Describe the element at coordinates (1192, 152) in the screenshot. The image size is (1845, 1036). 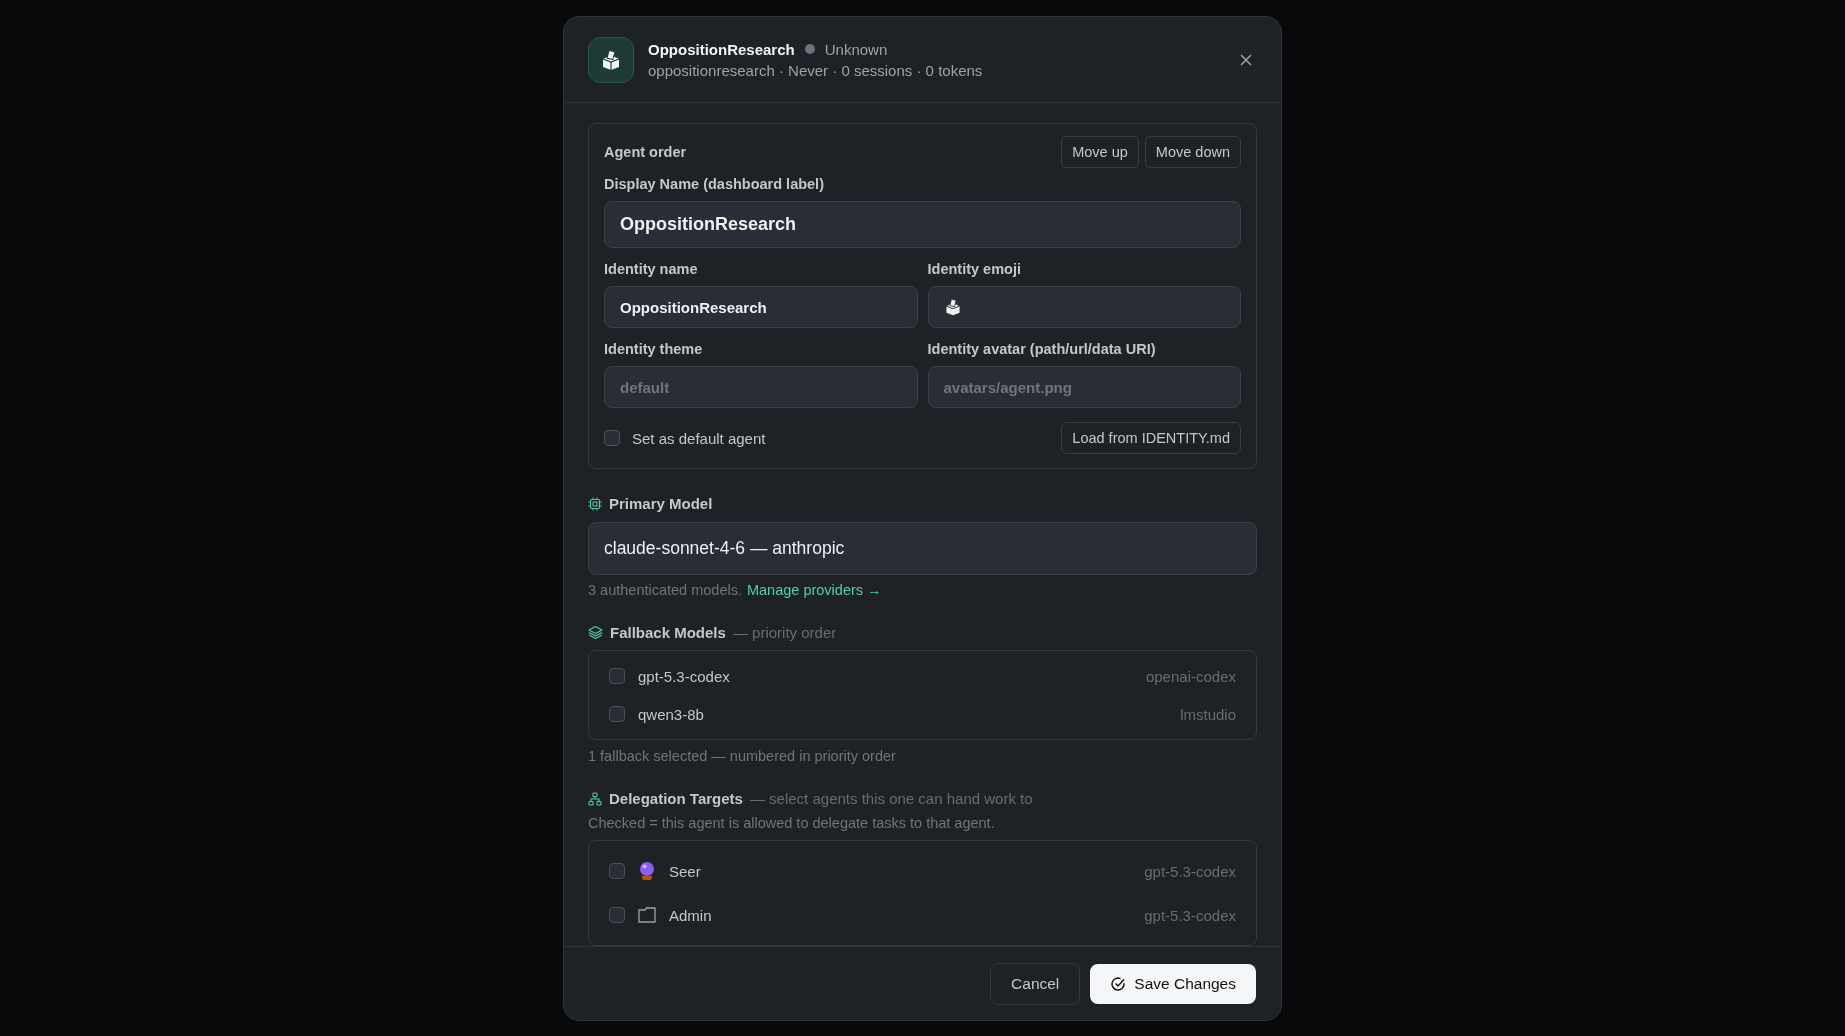
I see `move-down-button: Move down` at that location.